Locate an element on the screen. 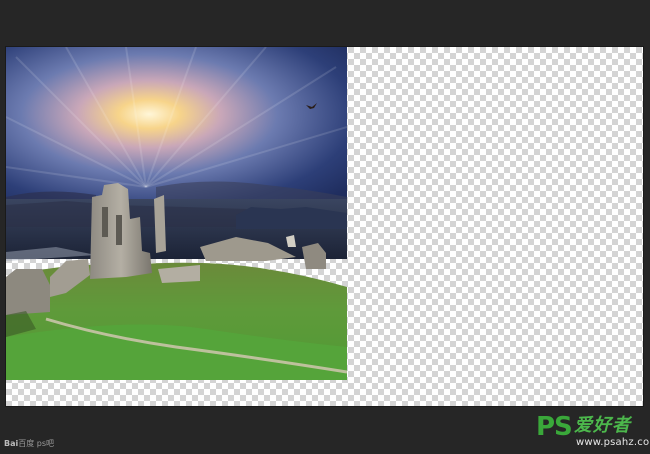 The image size is (650, 454). ps-logo-mark: PS is located at coordinates (554, 427).